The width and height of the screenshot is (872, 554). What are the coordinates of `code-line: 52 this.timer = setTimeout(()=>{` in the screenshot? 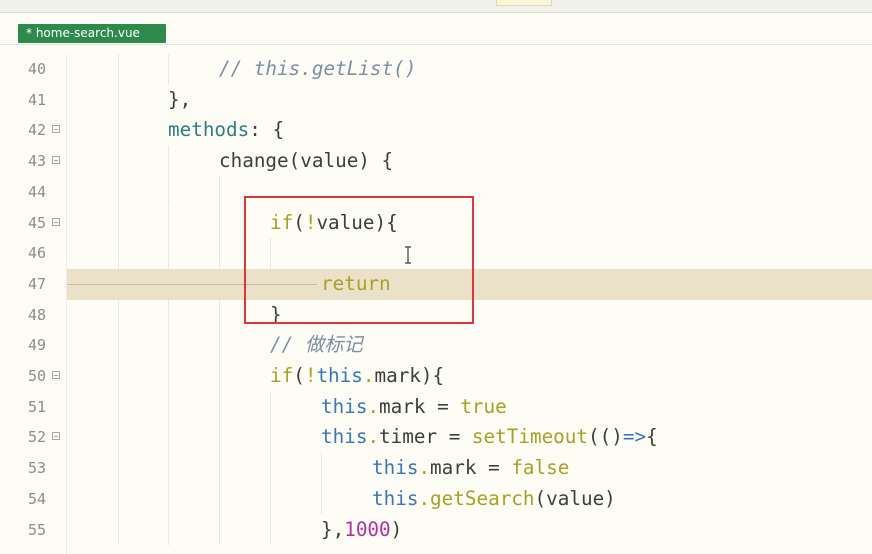 It's located at (436, 438).